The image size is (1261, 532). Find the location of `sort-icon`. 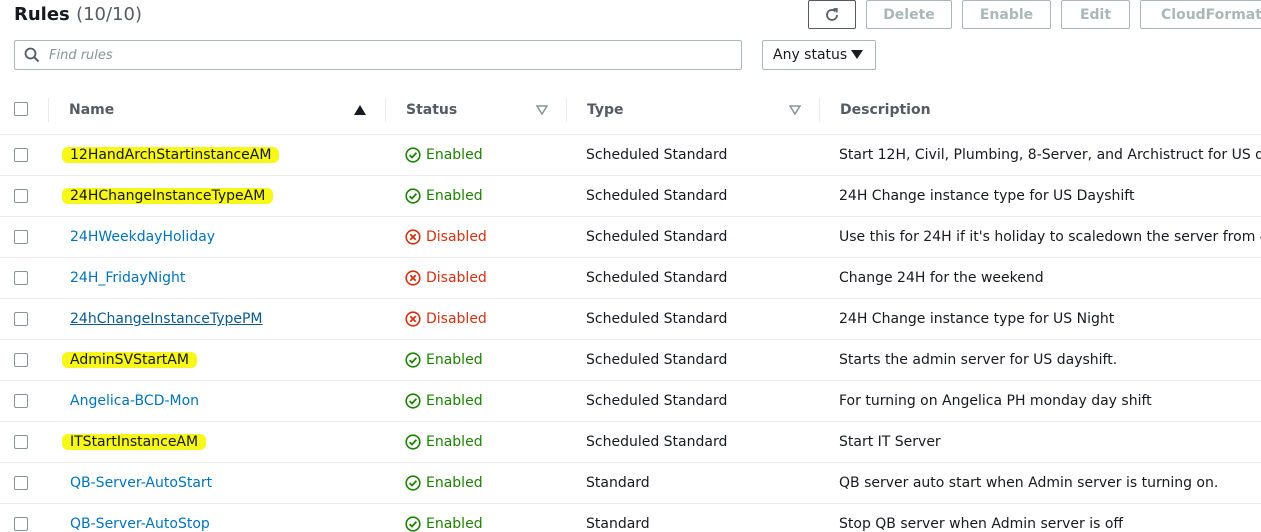

sort-icon is located at coordinates (795, 110).